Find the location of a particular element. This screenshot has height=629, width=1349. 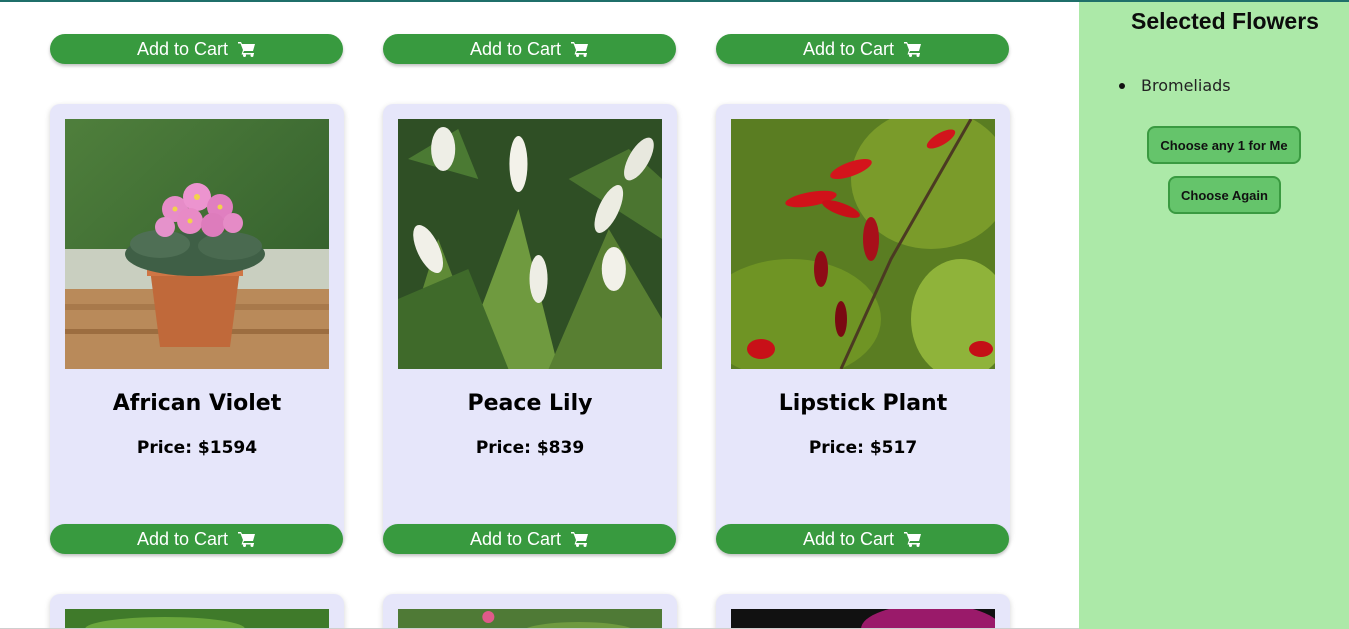

list-item: Bromeliads is located at coordinates (1175, 85).